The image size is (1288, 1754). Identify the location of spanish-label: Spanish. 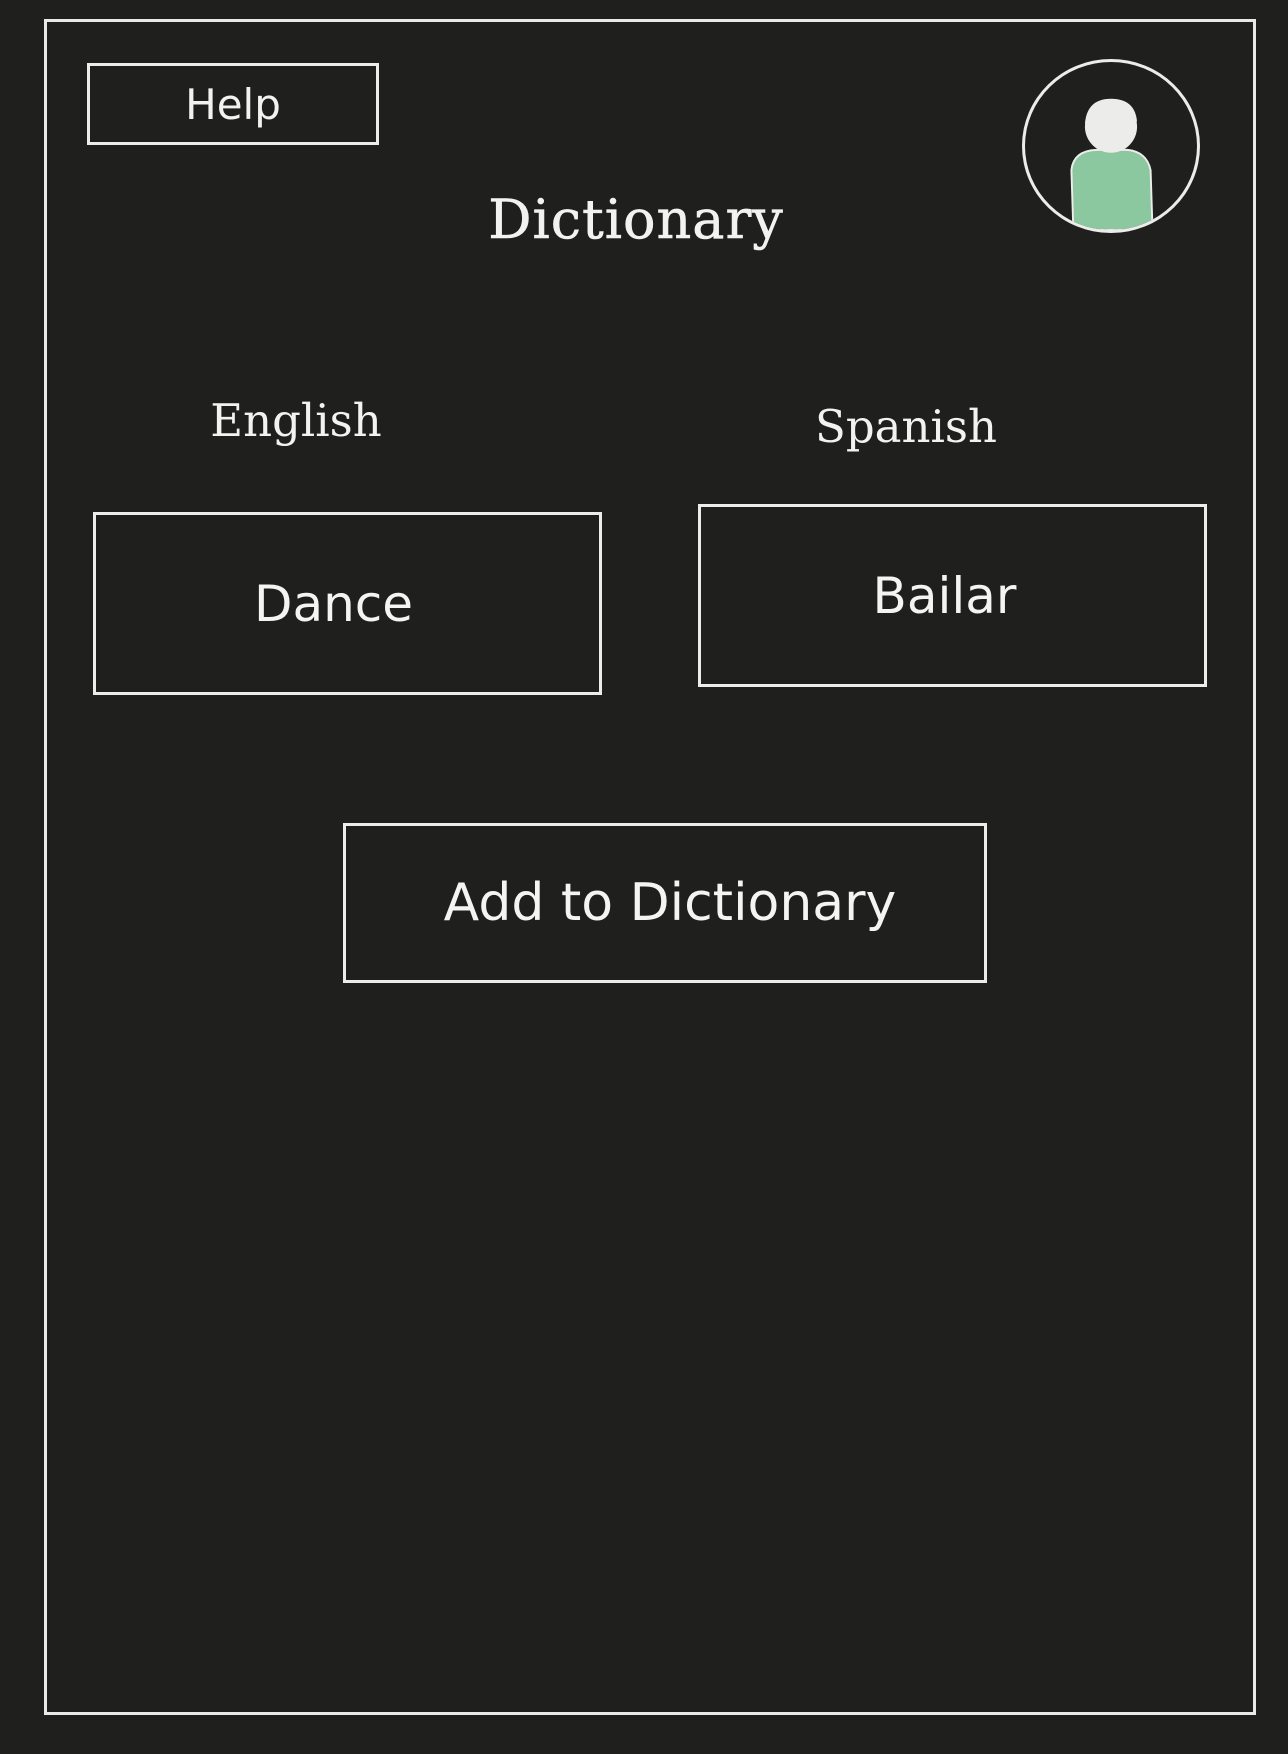
(906, 426).